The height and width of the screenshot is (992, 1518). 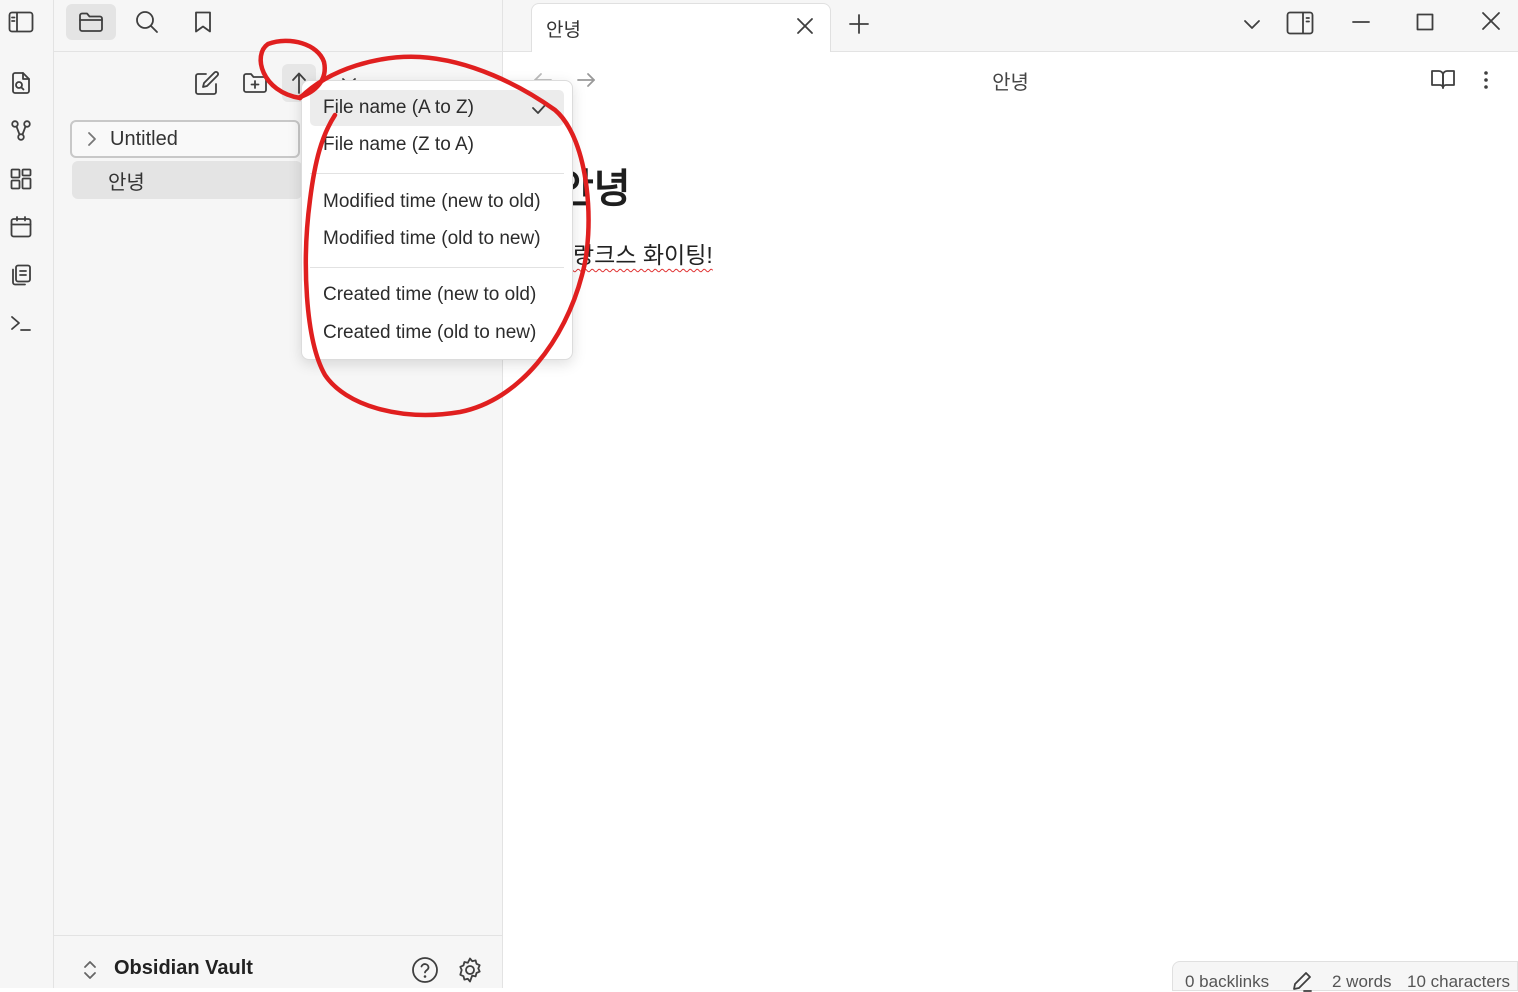 What do you see at coordinates (681, 27) in the screenshot?
I see `tab-hello: 안녕` at bounding box center [681, 27].